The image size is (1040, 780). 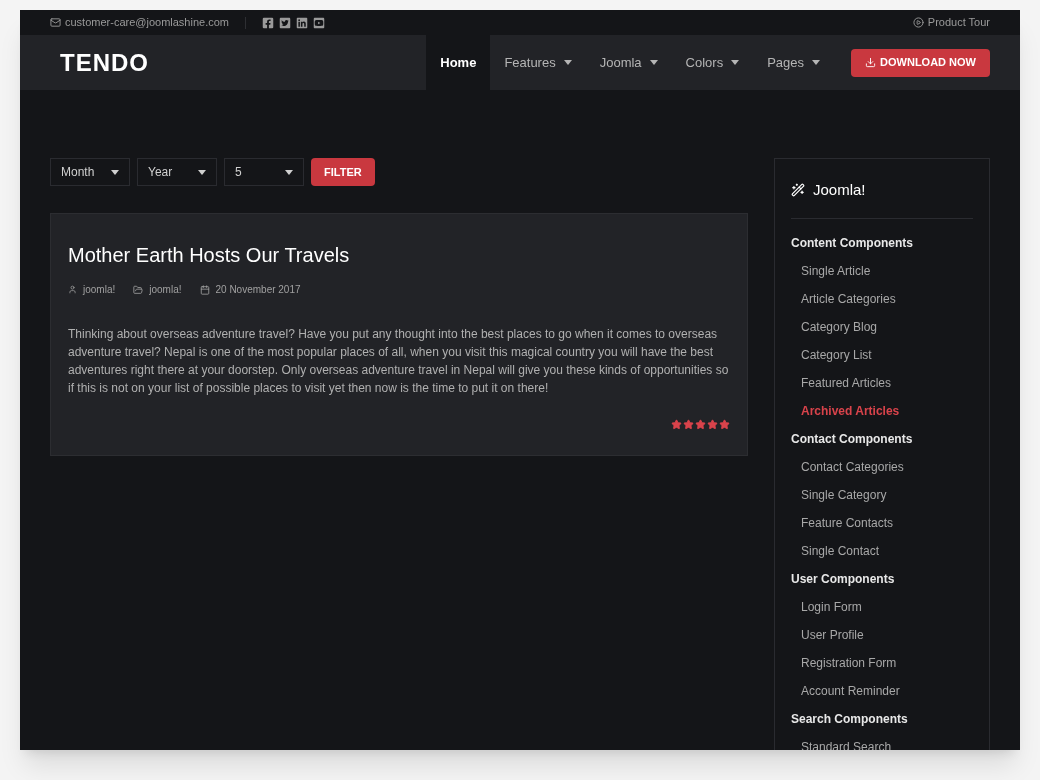 I want to click on filter-dropdown: Year, so click(x=177, y=172).